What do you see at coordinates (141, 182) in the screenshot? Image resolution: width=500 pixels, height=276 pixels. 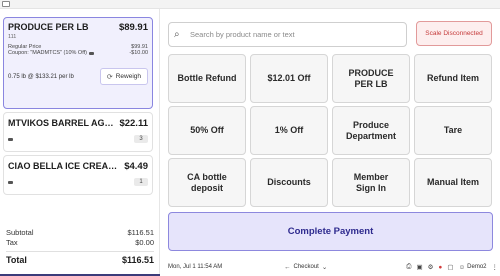 I see `quantity-badge: 1` at bounding box center [141, 182].